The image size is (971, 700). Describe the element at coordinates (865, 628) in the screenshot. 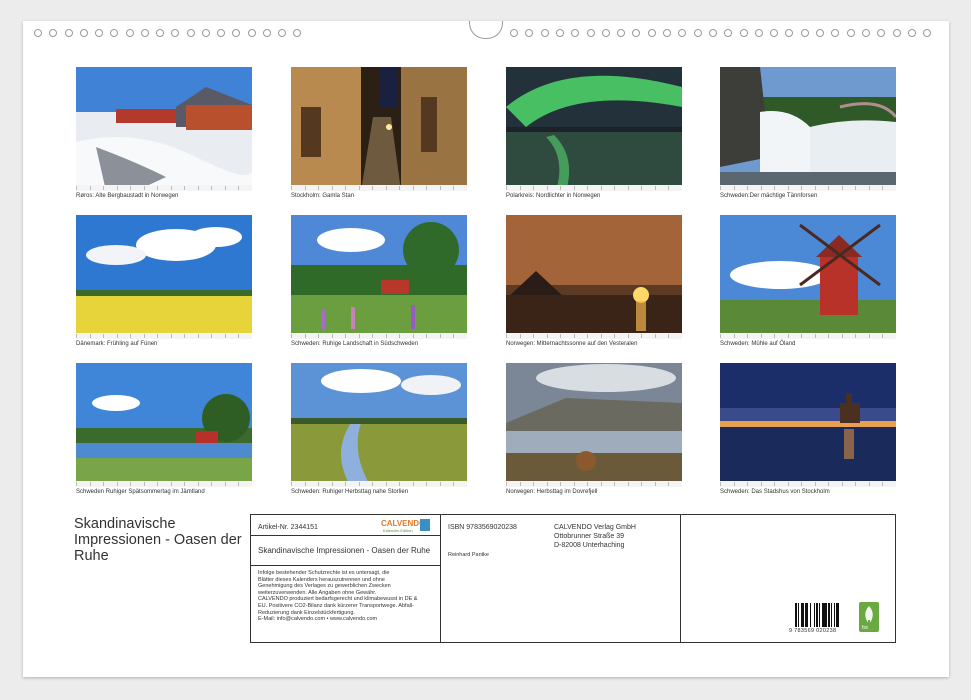

I see `fsc-label: fsc` at that location.